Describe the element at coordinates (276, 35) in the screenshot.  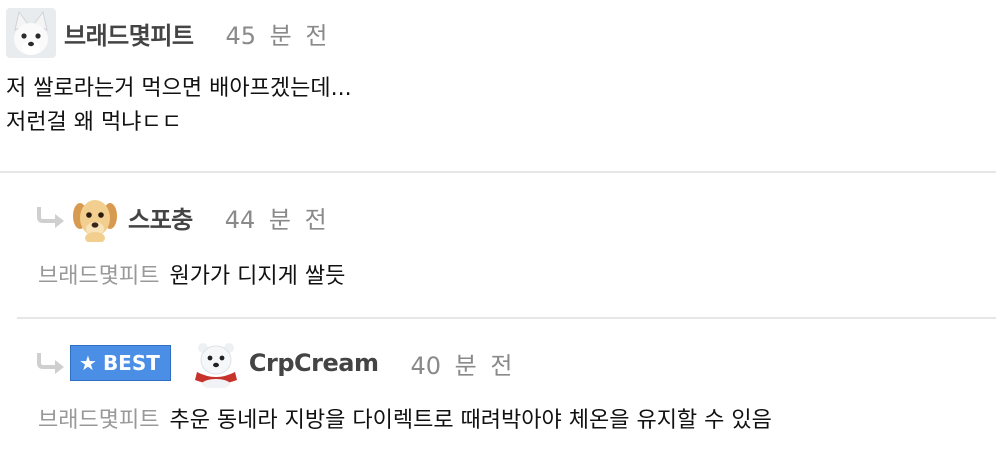
I see `timestamp: 45 분 전` at that location.